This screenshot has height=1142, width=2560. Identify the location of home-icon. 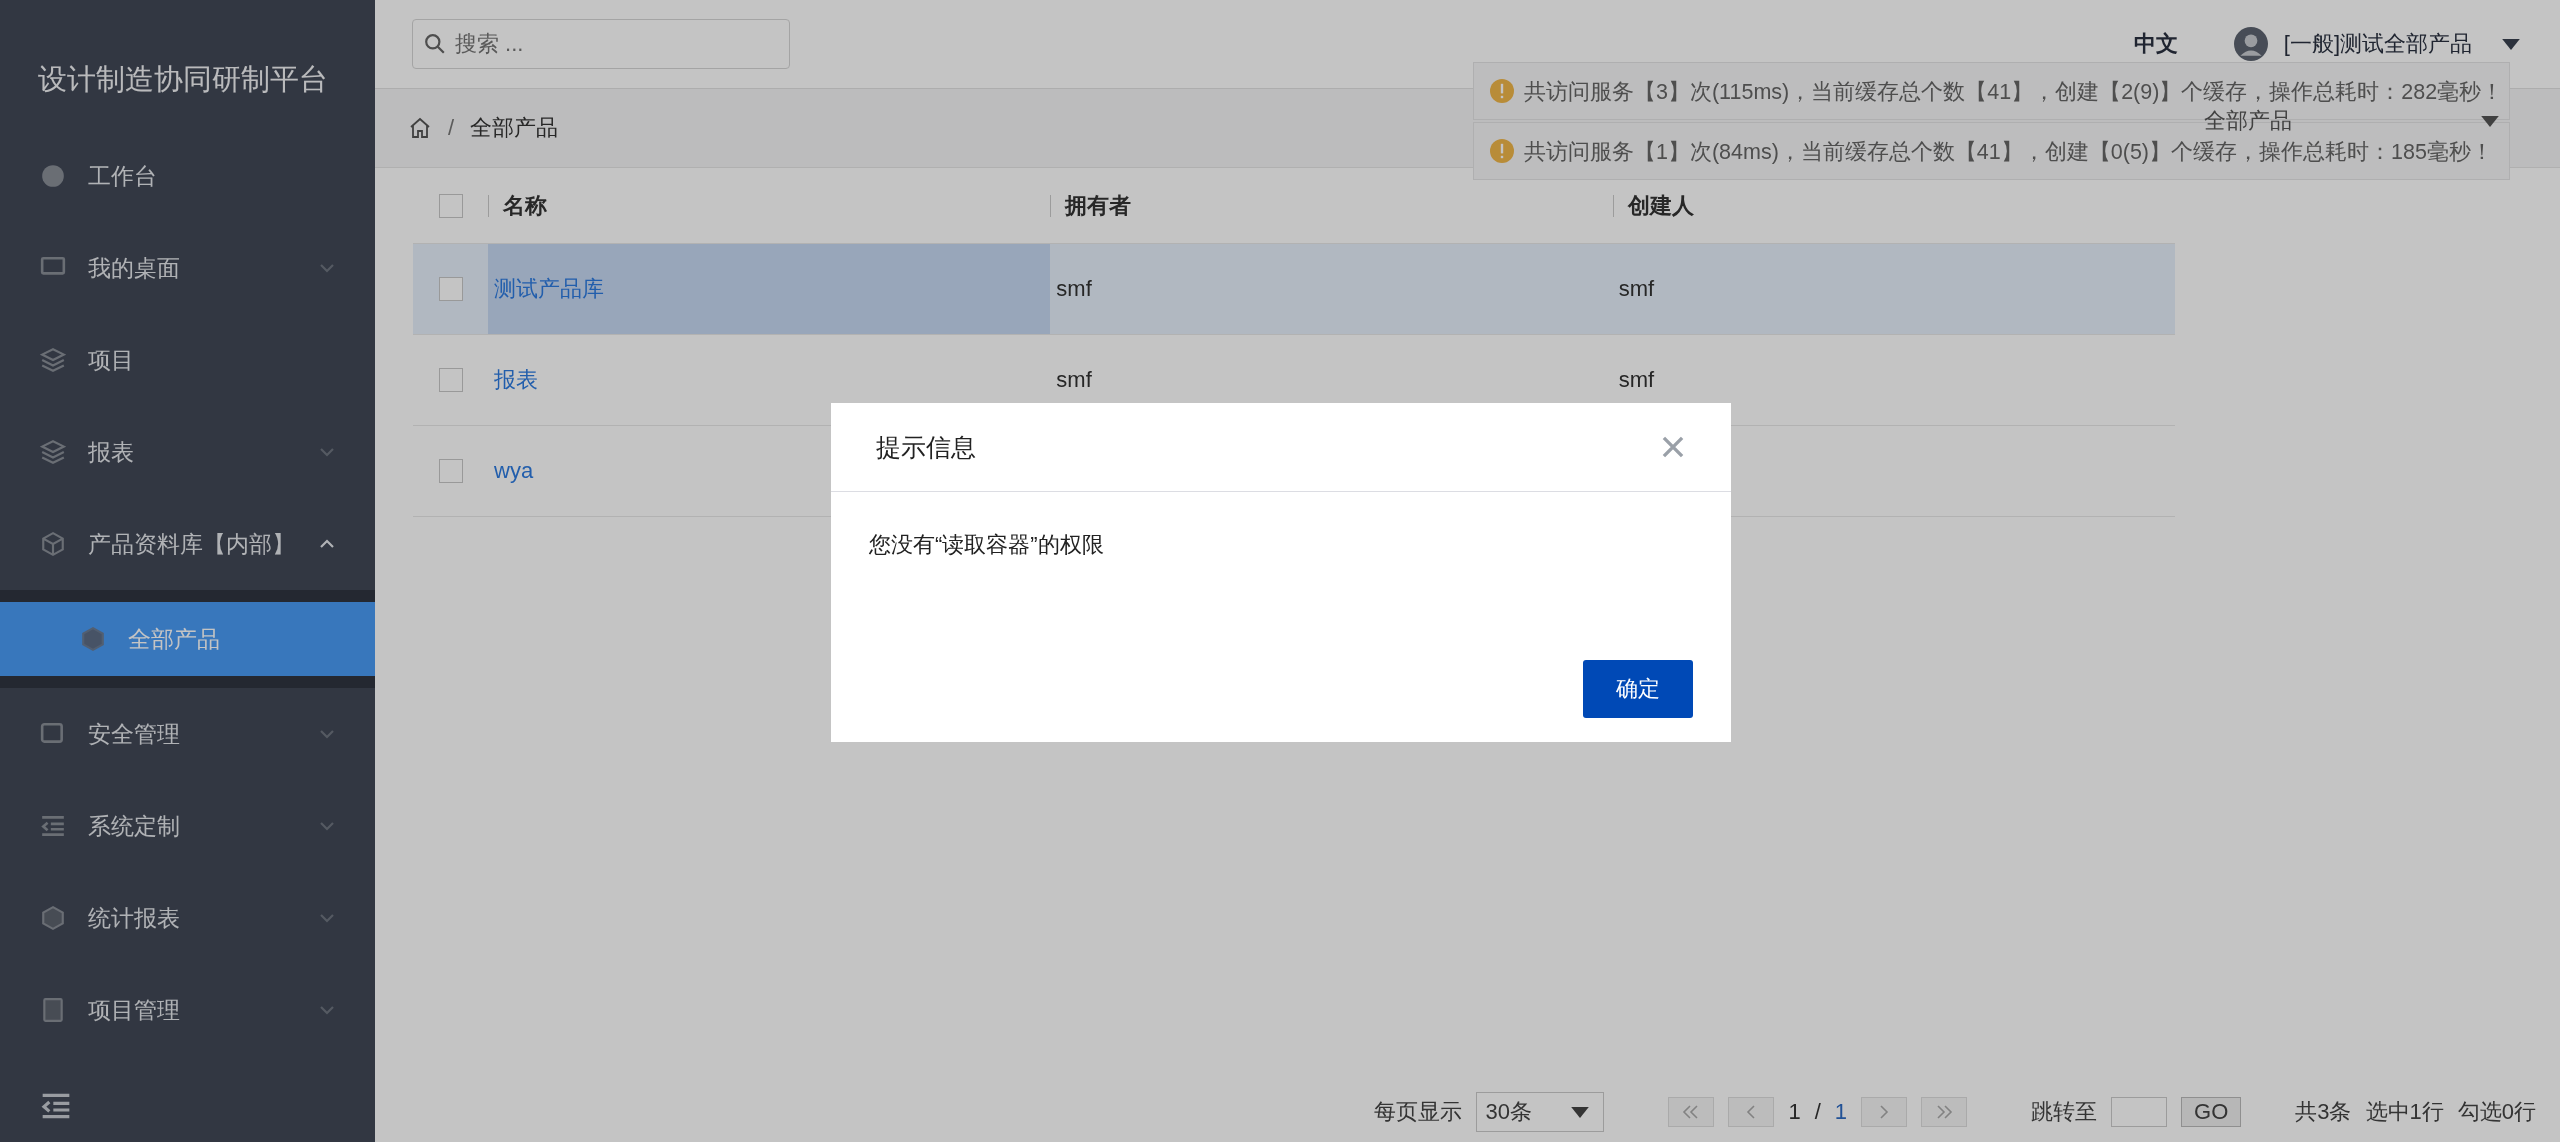
(420, 128).